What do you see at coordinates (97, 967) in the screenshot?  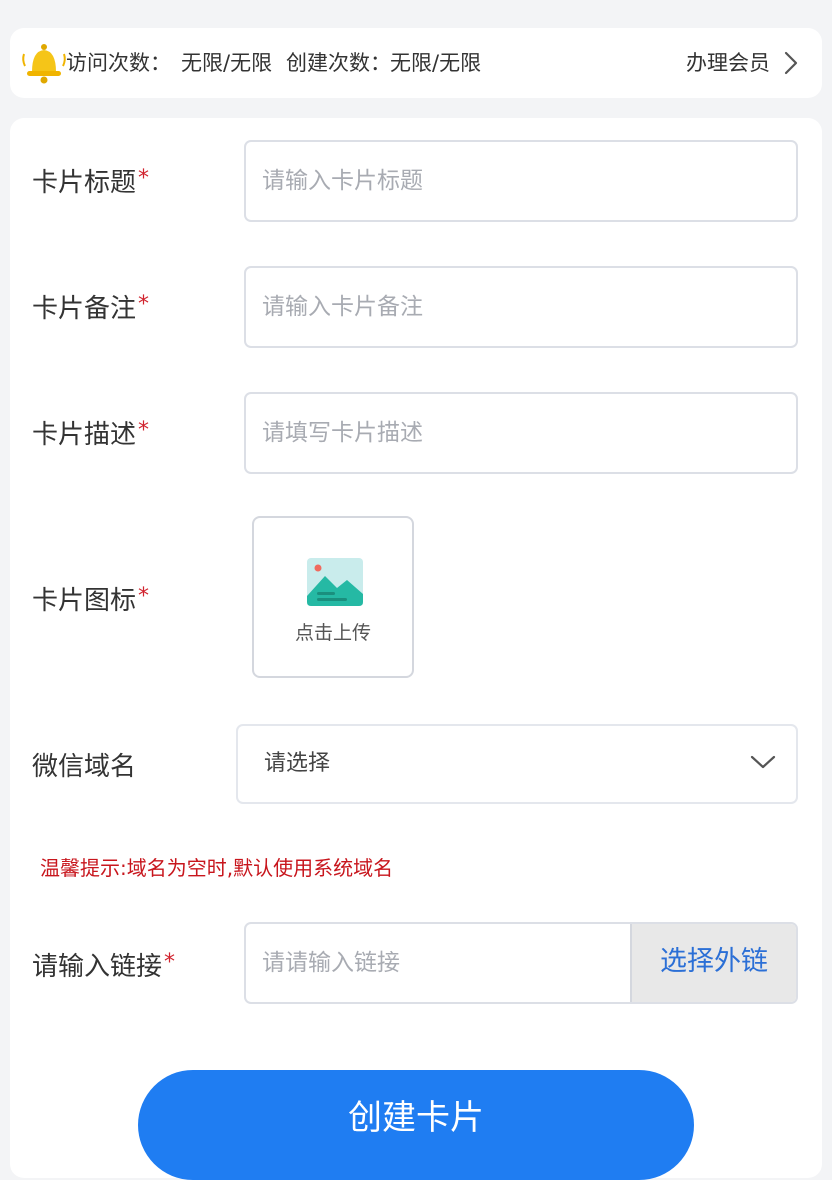 I see `link-label-text: 请输入链接` at bounding box center [97, 967].